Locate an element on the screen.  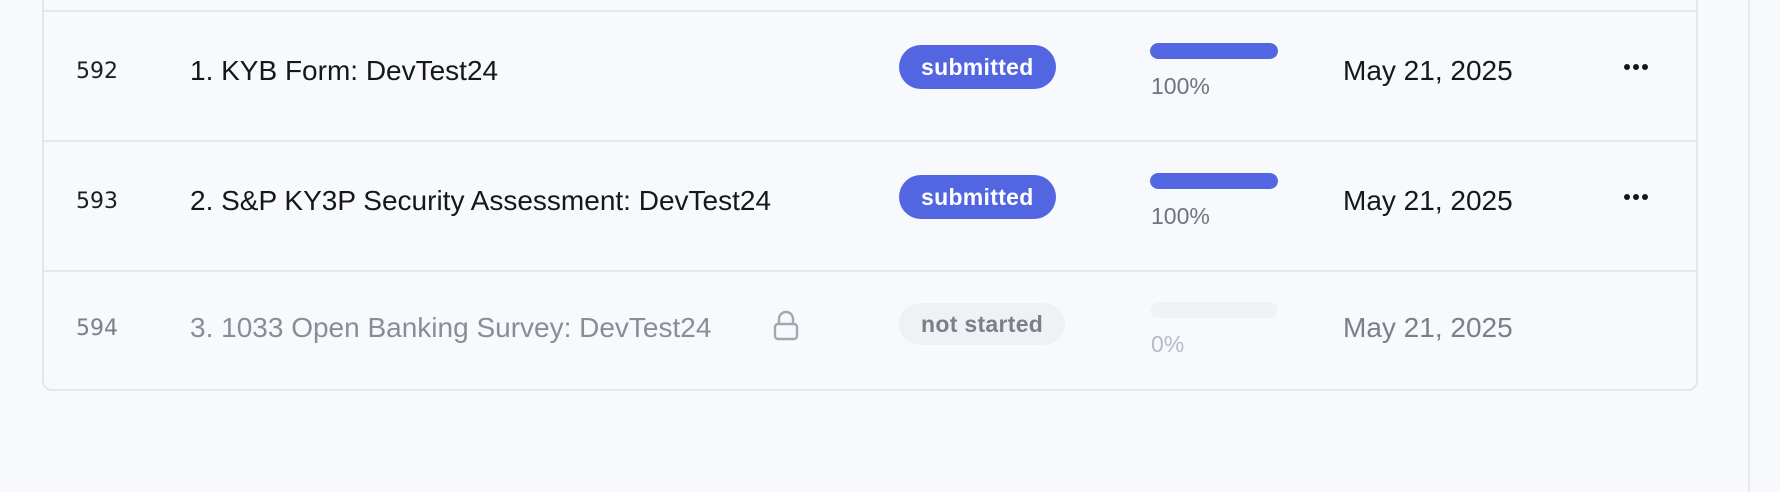
progress-percent: 0% is located at coordinates (1168, 344).